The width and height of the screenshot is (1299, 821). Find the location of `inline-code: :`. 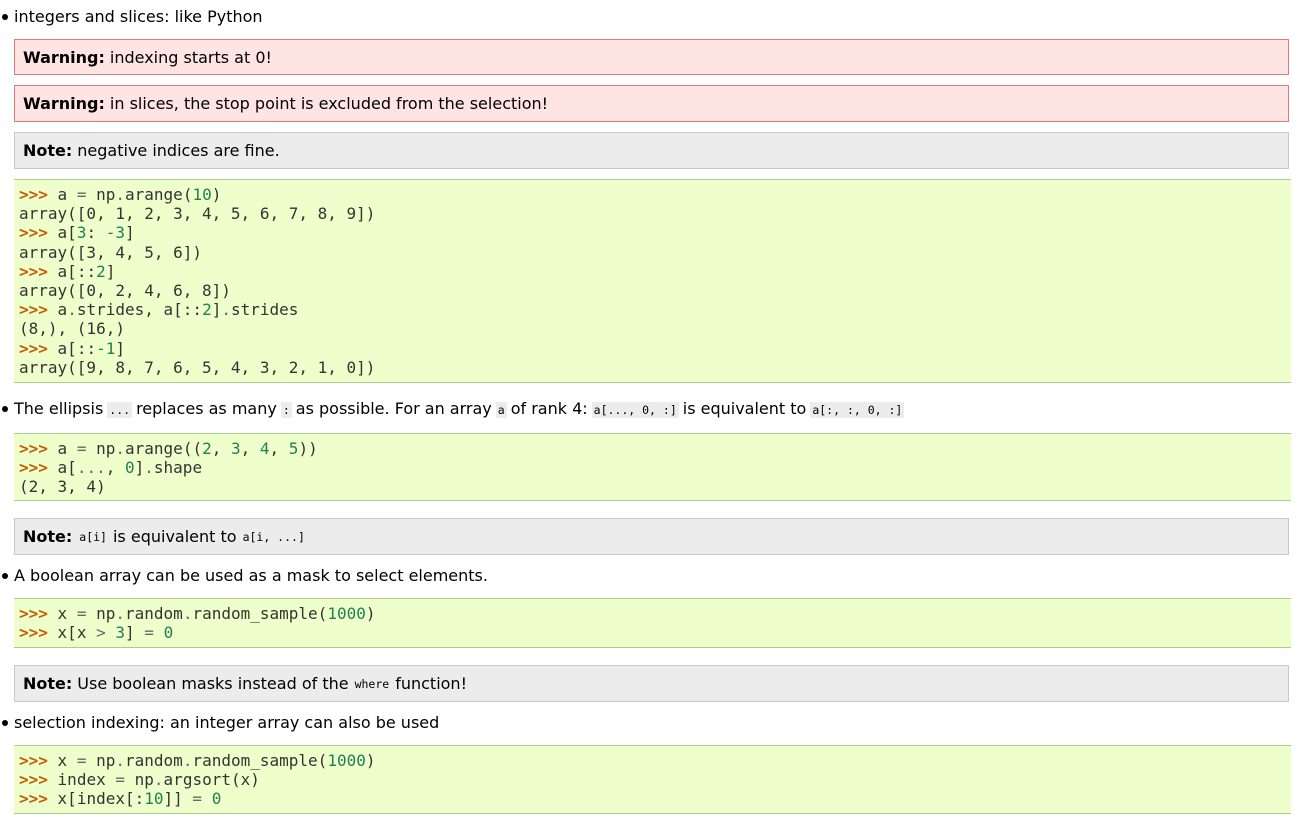

inline-code: : is located at coordinates (286, 410).